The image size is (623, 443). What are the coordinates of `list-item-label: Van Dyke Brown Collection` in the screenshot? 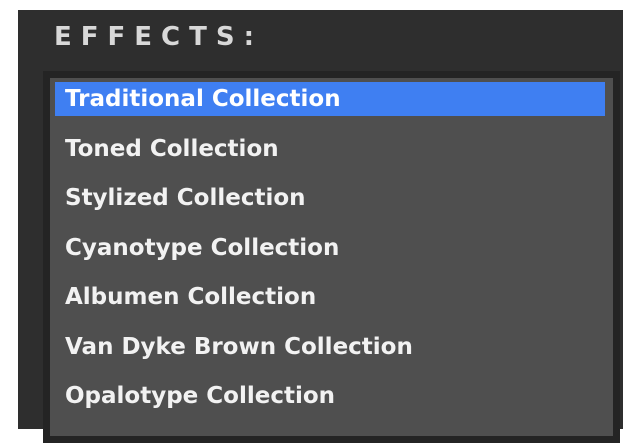 It's located at (239, 346).